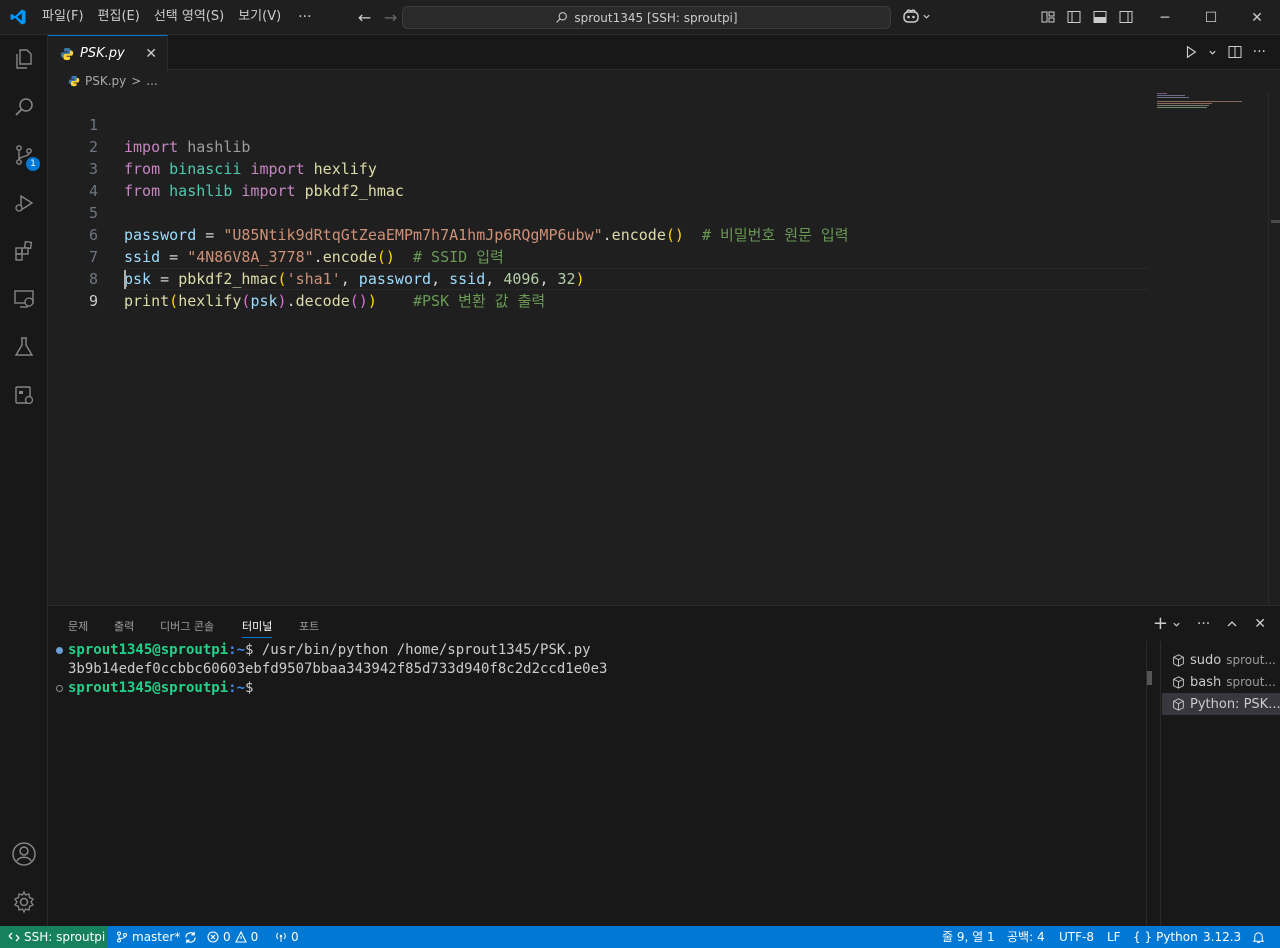  I want to click on remote-icon, so click(14, 937).